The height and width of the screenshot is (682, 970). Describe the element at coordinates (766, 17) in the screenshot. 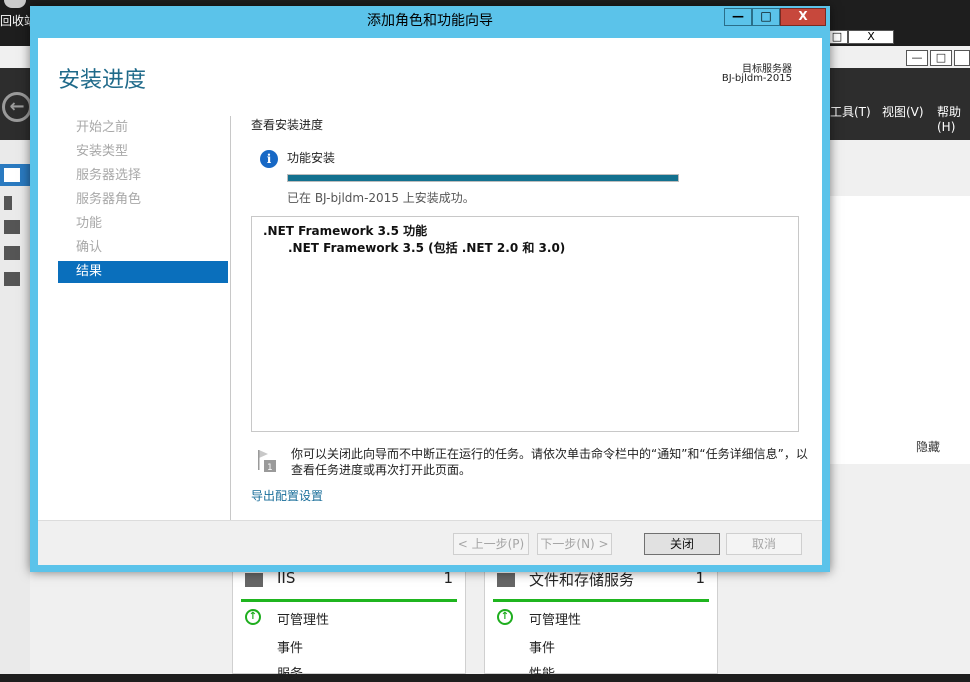

I see `maximize-button: □` at that location.